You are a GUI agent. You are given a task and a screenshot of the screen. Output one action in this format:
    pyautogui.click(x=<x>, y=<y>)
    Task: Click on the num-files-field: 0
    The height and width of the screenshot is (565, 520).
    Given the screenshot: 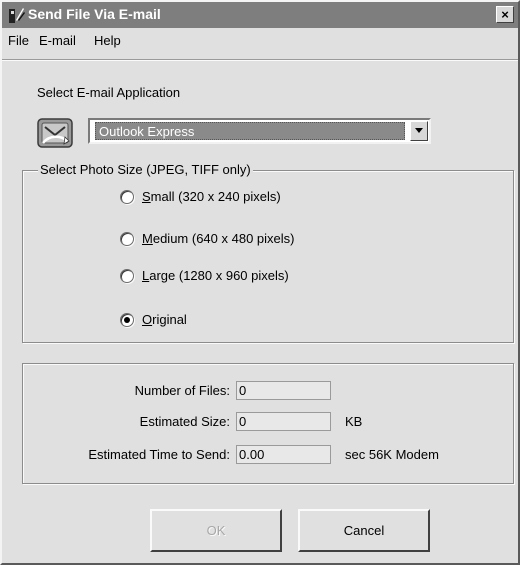 What is the action you would take?
    pyautogui.click(x=283, y=390)
    